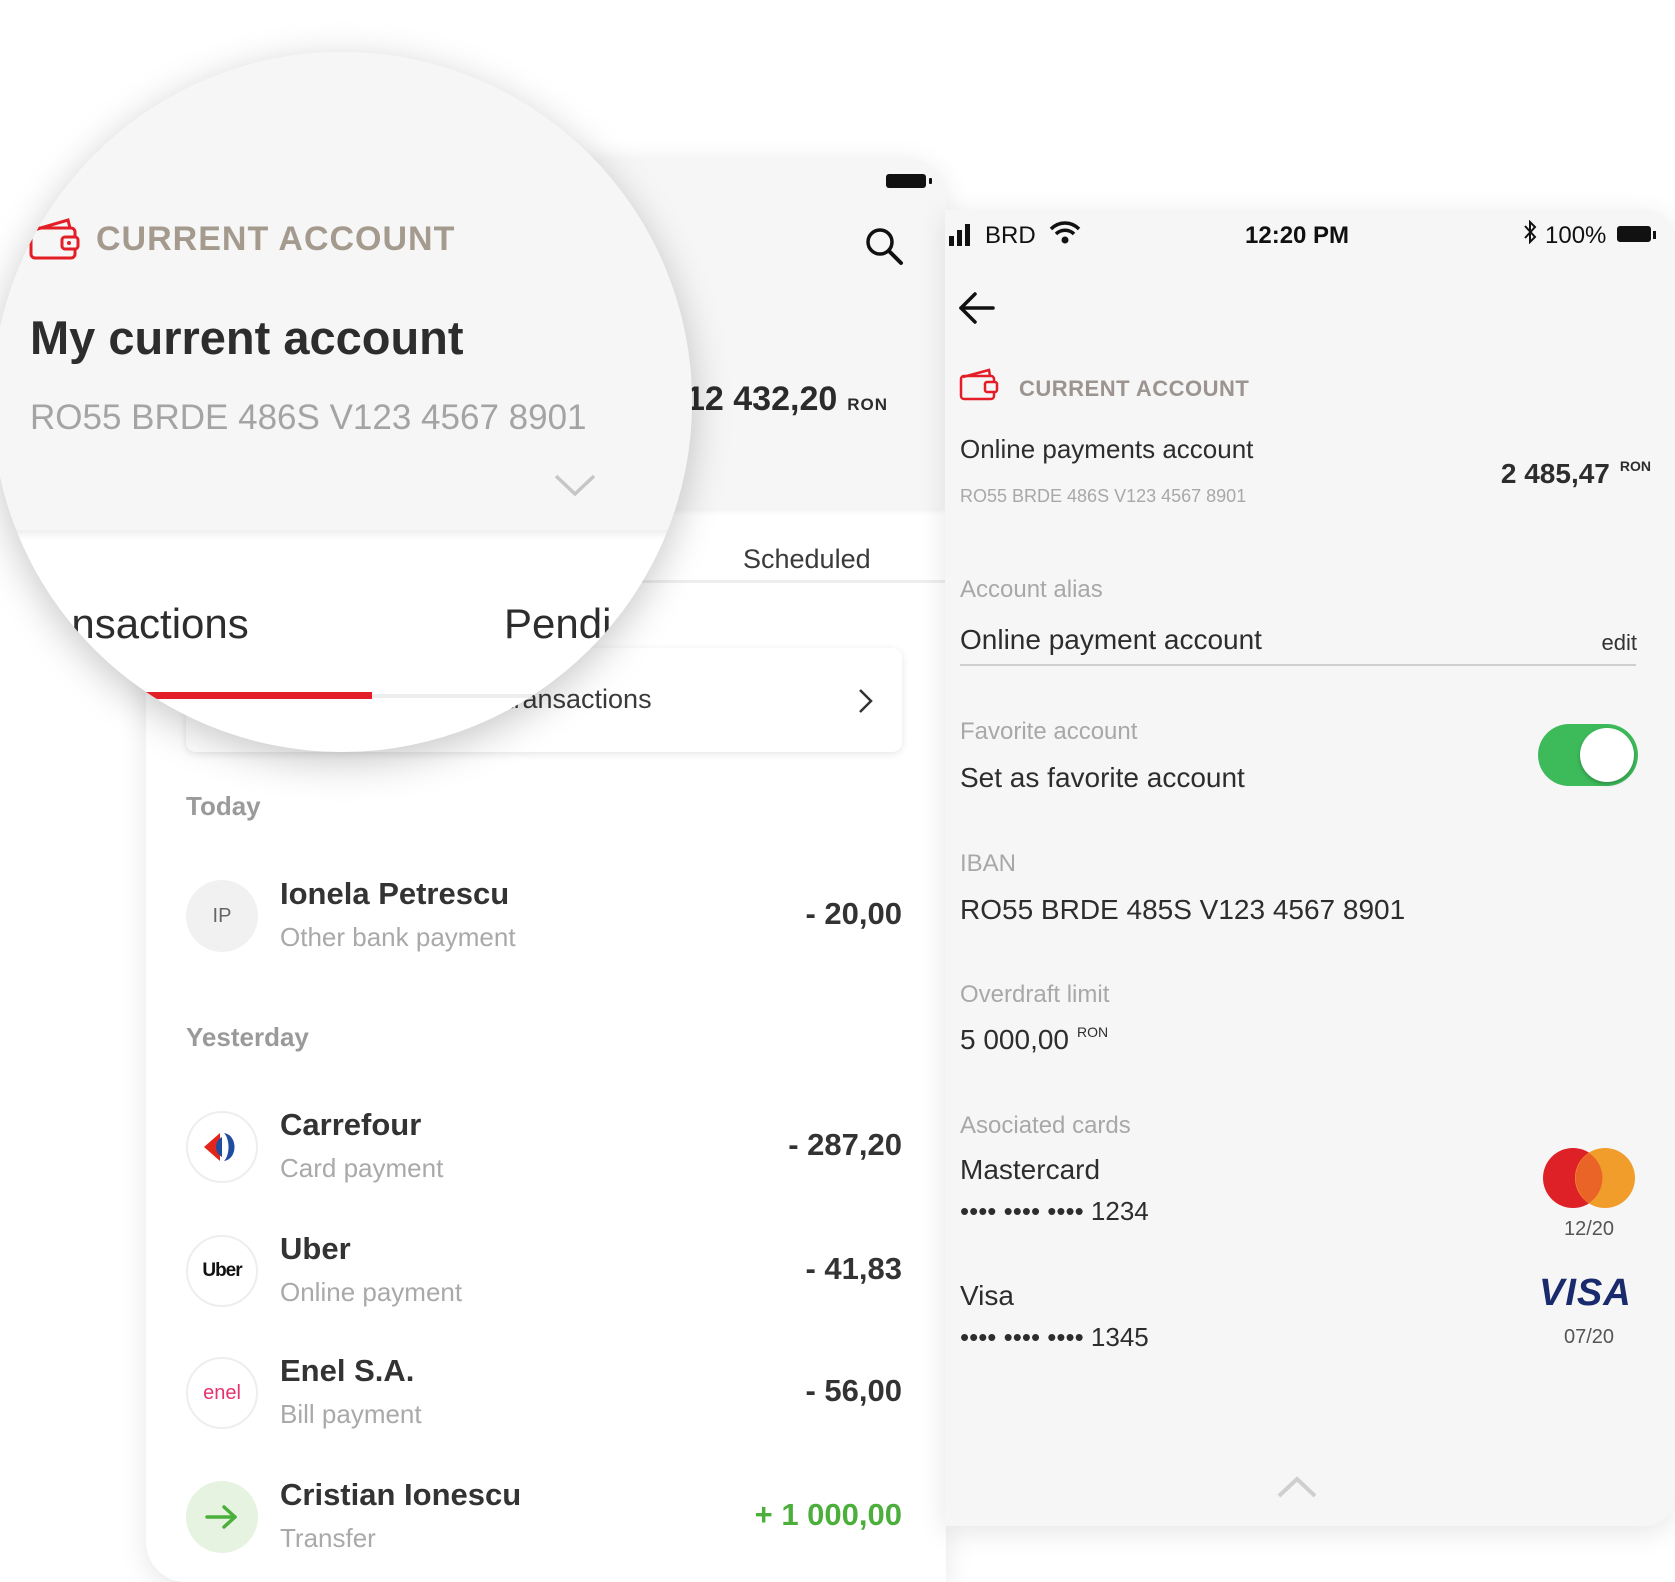  I want to click on transaction-amount: - 41,83, so click(853, 1268).